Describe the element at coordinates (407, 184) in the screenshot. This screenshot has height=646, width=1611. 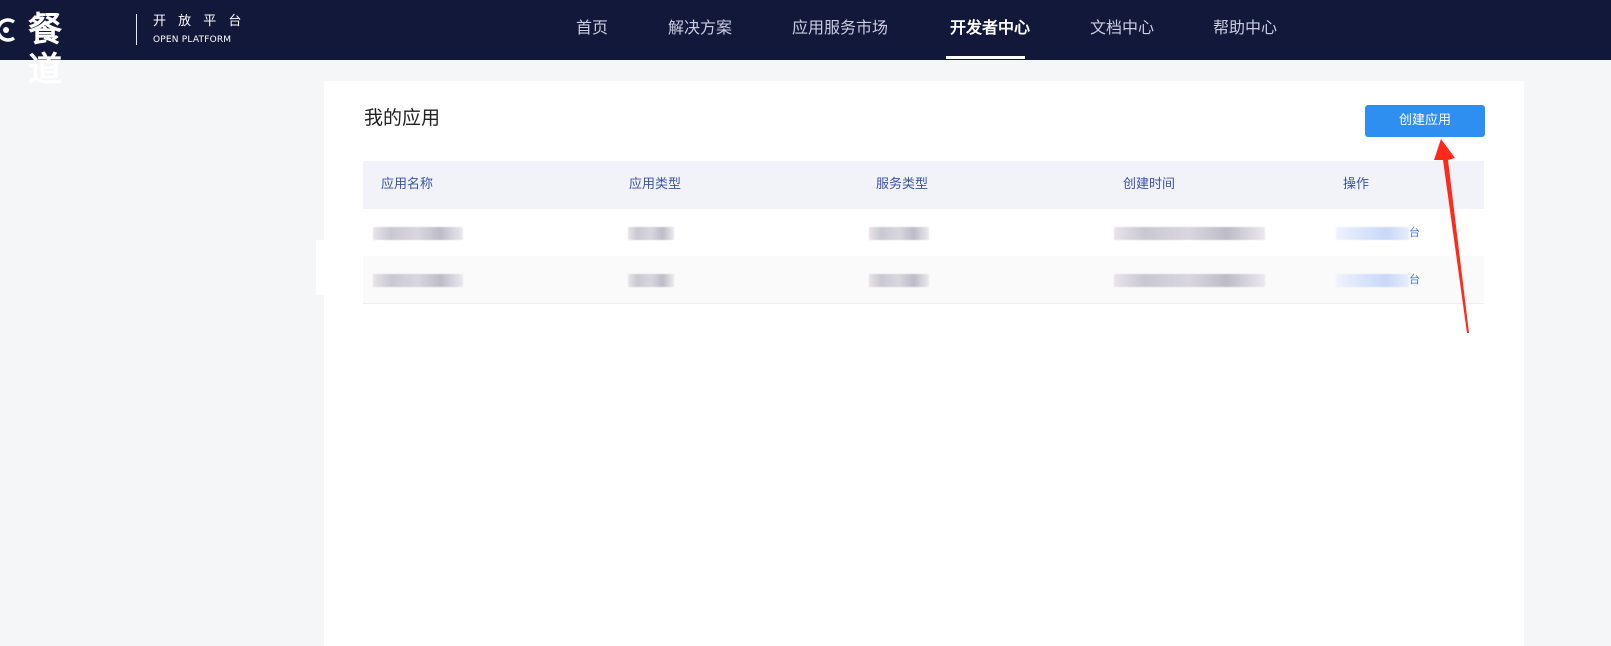
I see `column-header-app-name: 应用名称` at that location.